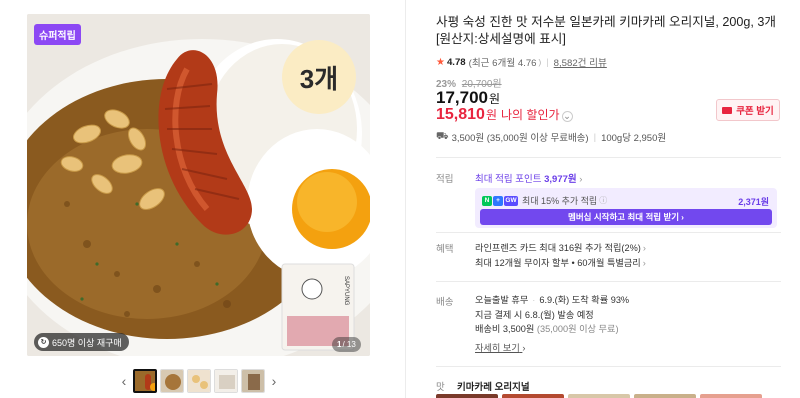 This screenshot has width=800, height=398. I want to click on image-counter: 1 / 13, so click(346, 344).